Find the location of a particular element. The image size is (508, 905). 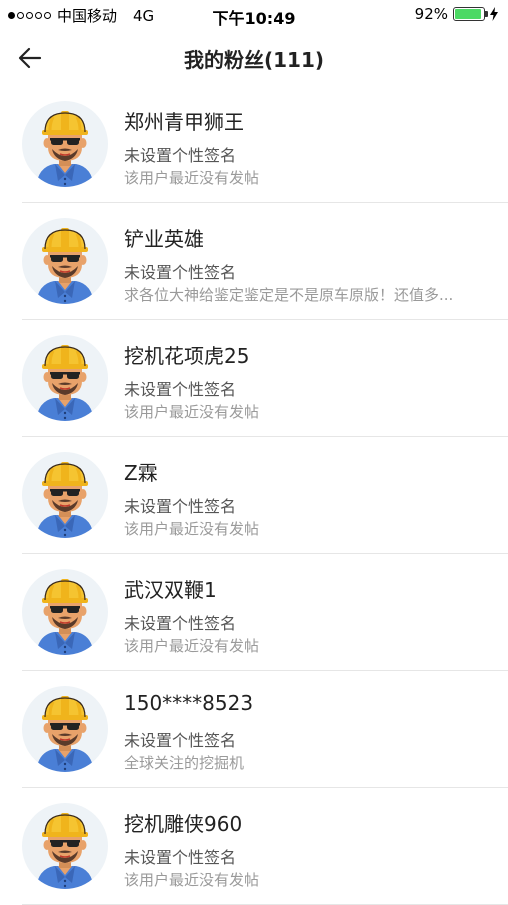

follower-row: 150****8523 未设置个性签名 全球关注的挖掘机 is located at coordinates (254, 729).